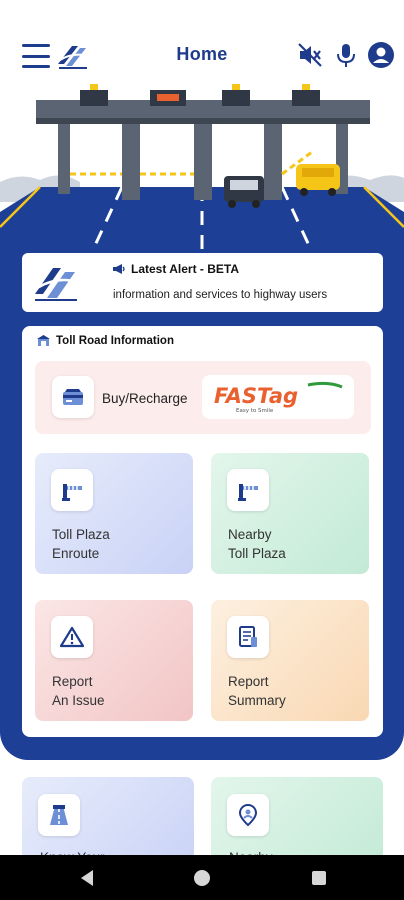 The width and height of the screenshot is (404, 900). I want to click on report-issue-tile: Report An Issue, so click(114, 660).